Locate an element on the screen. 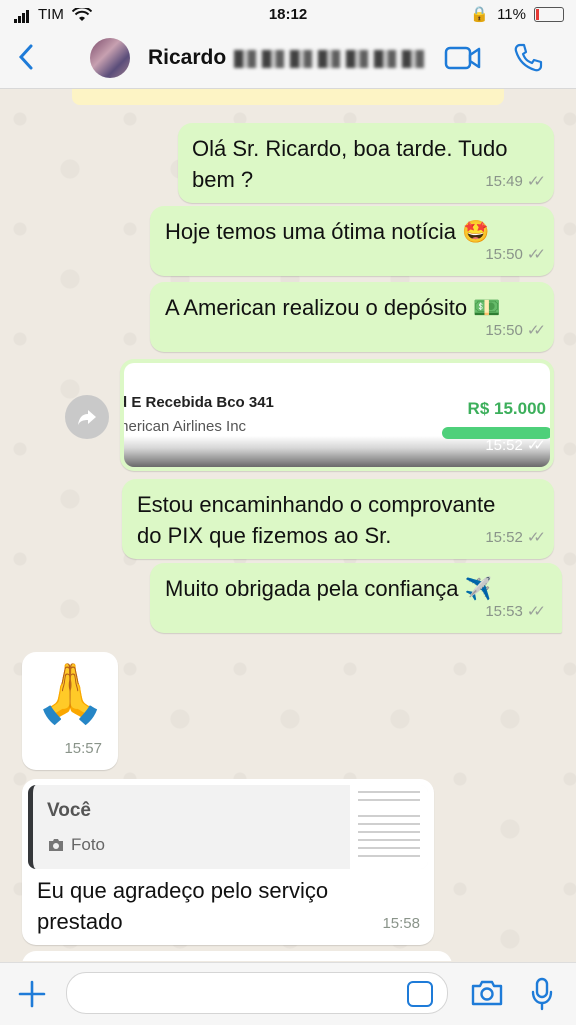  microphone-button is located at coordinates (542, 996).